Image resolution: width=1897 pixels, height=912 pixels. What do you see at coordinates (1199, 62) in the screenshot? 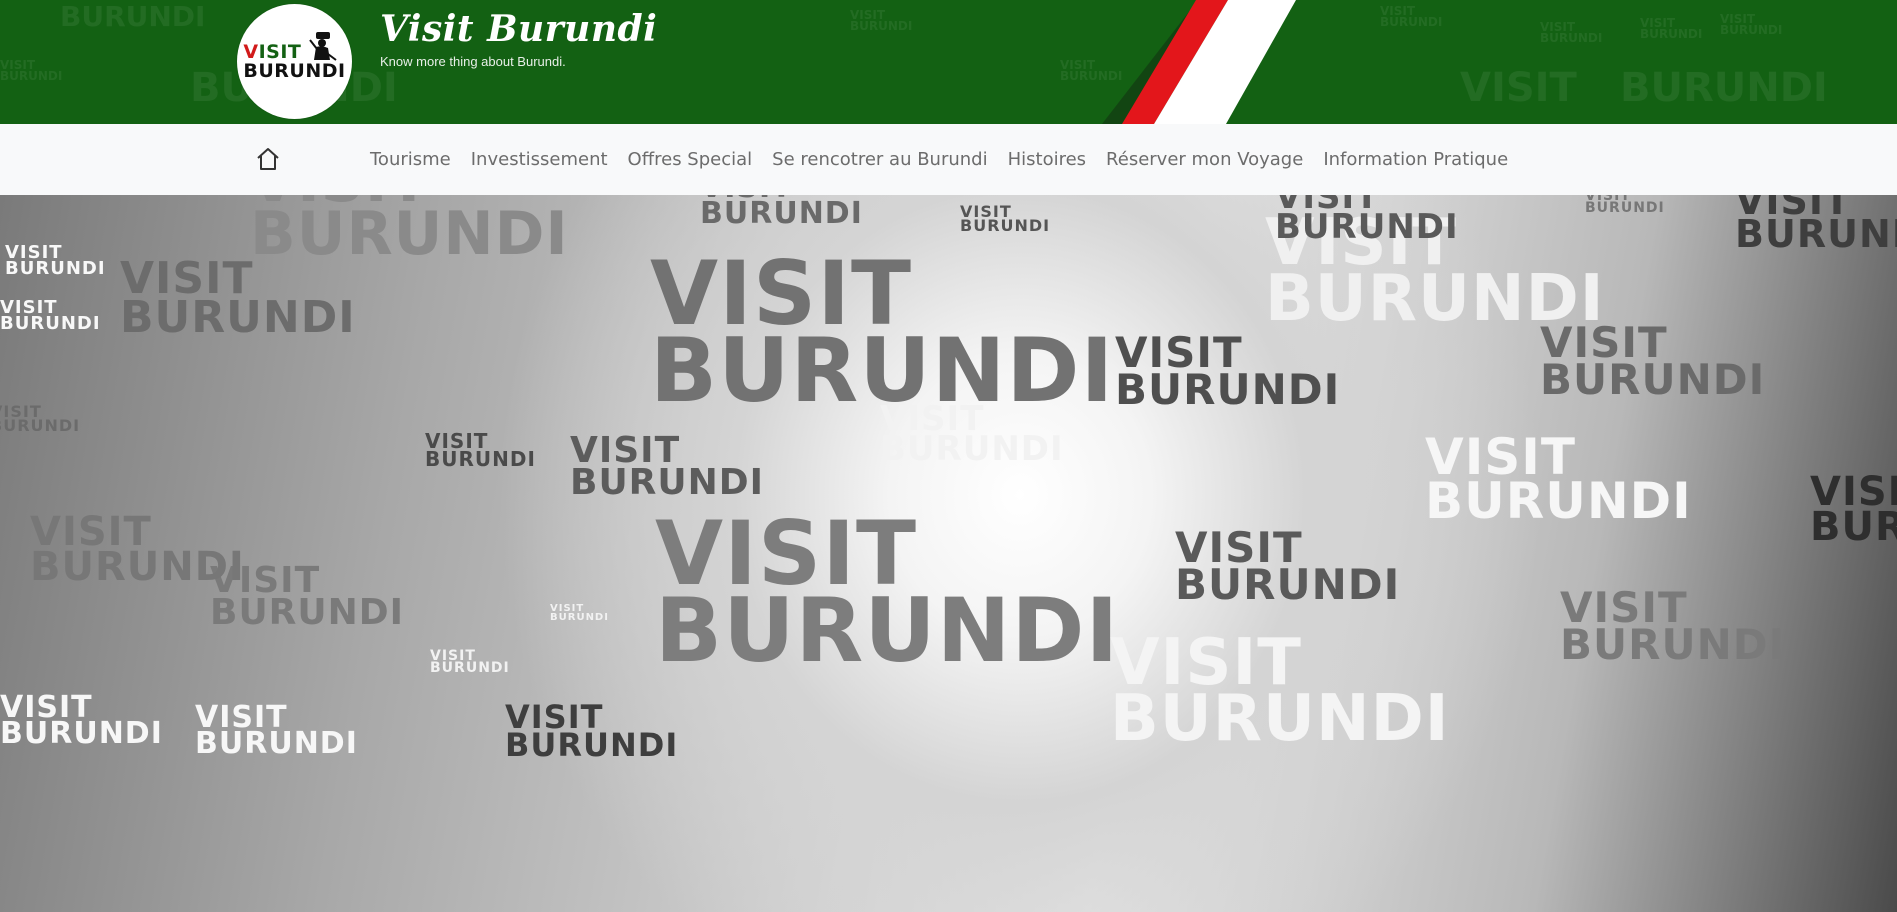
I see `flag-stripe` at bounding box center [1199, 62].